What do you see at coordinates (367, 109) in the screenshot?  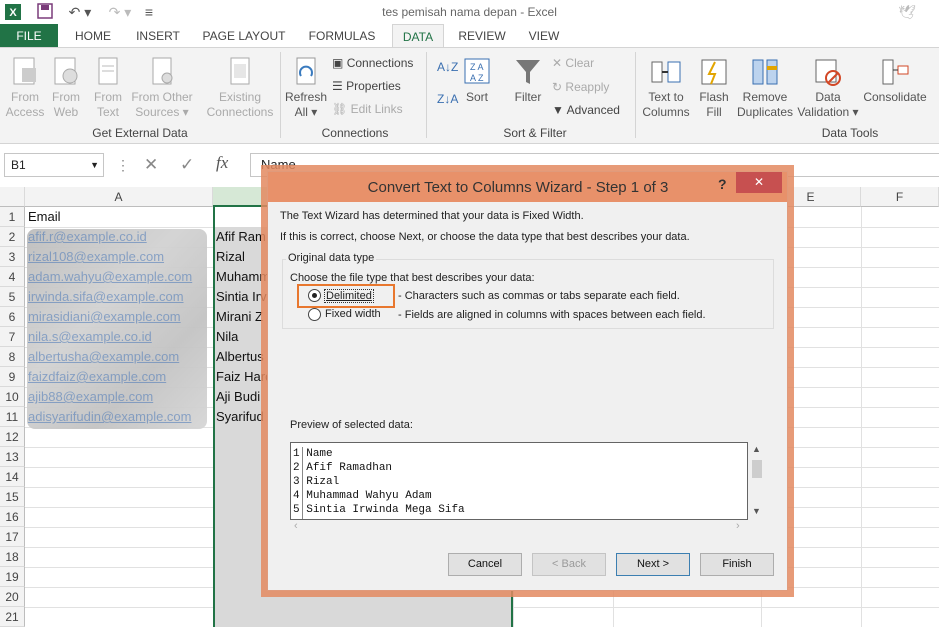 I see `edit-links-button: ⛓ Edit Links` at bounding box center [367, 109].